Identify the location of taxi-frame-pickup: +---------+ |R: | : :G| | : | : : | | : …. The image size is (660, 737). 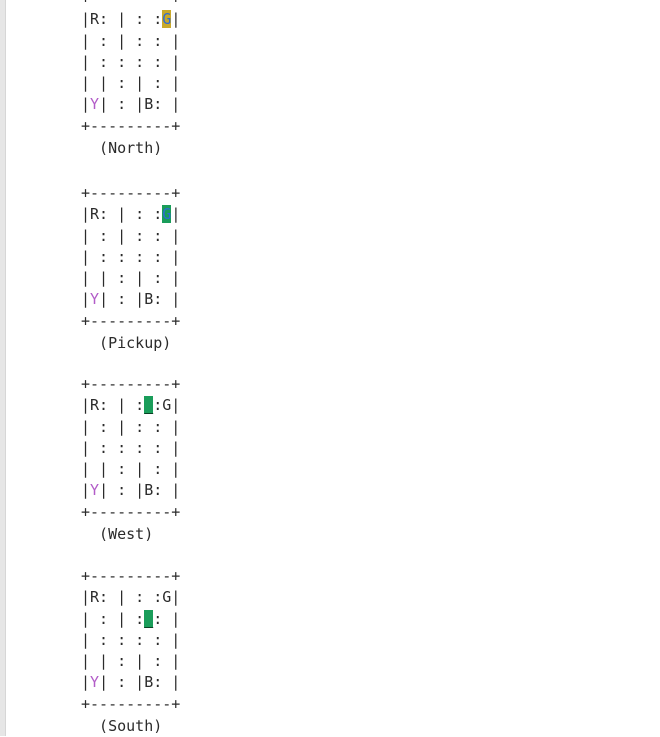
(130, 268).